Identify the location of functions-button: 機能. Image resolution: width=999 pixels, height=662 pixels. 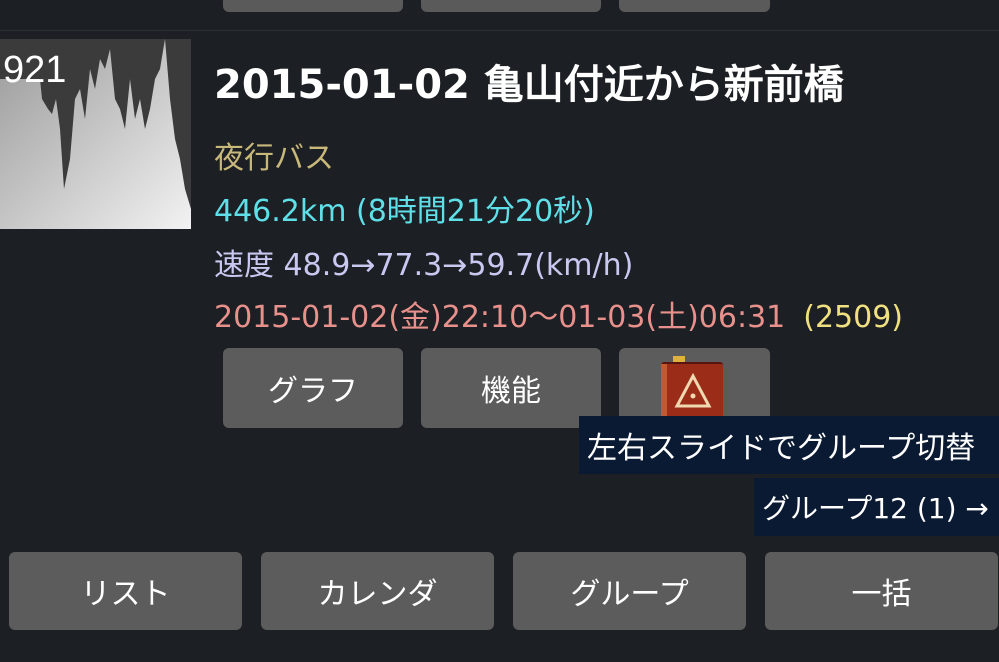
(511, 388).